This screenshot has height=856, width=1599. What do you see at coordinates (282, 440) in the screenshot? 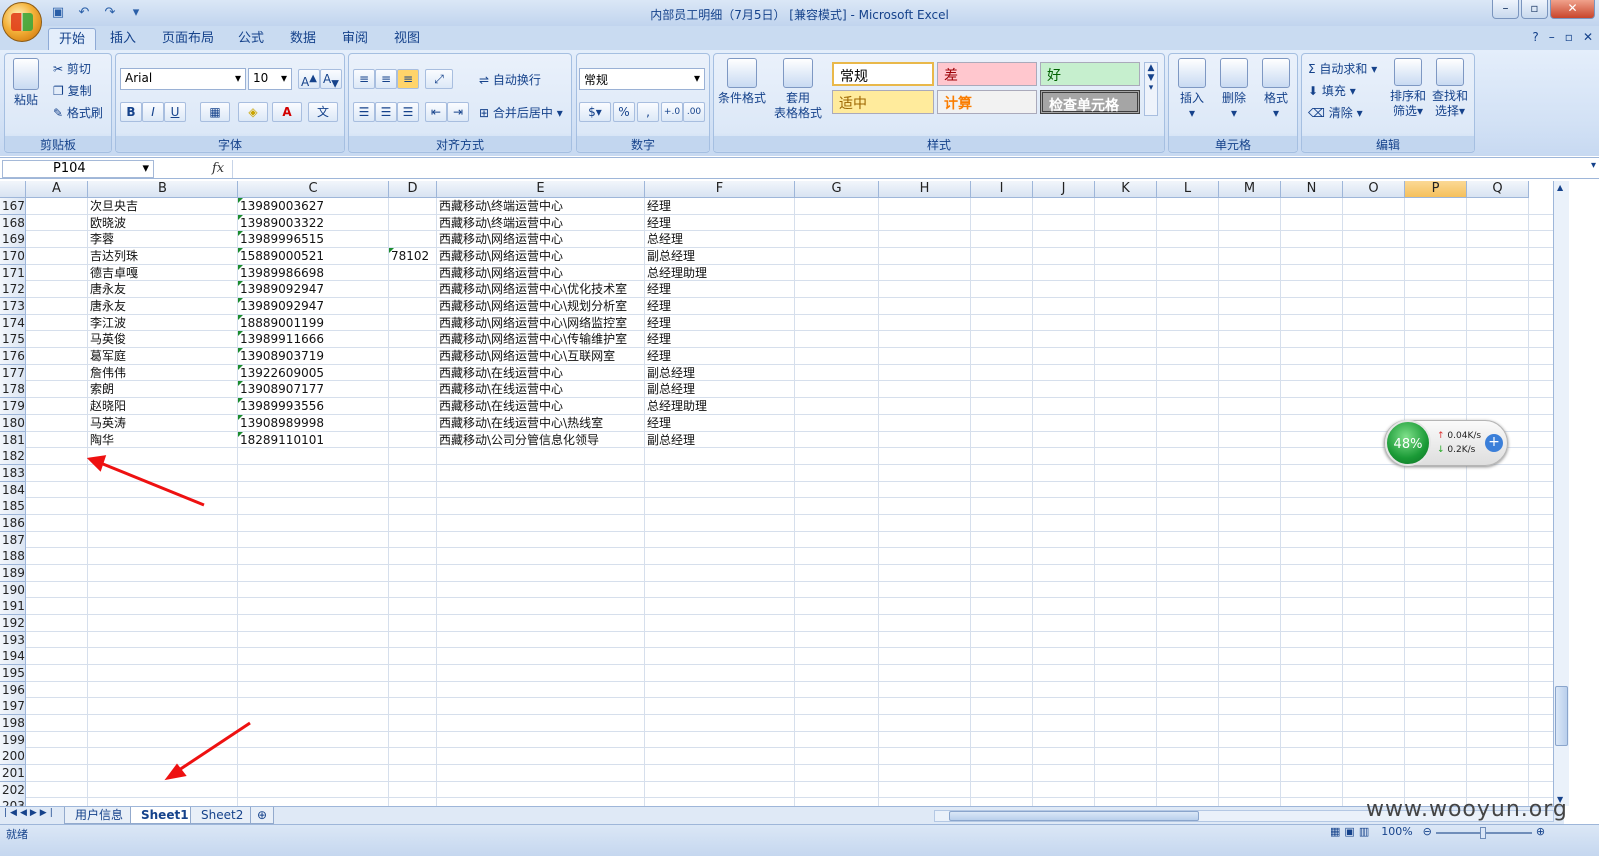
I see `cell-phone: 18289110101` at bounding box center [282, 440].